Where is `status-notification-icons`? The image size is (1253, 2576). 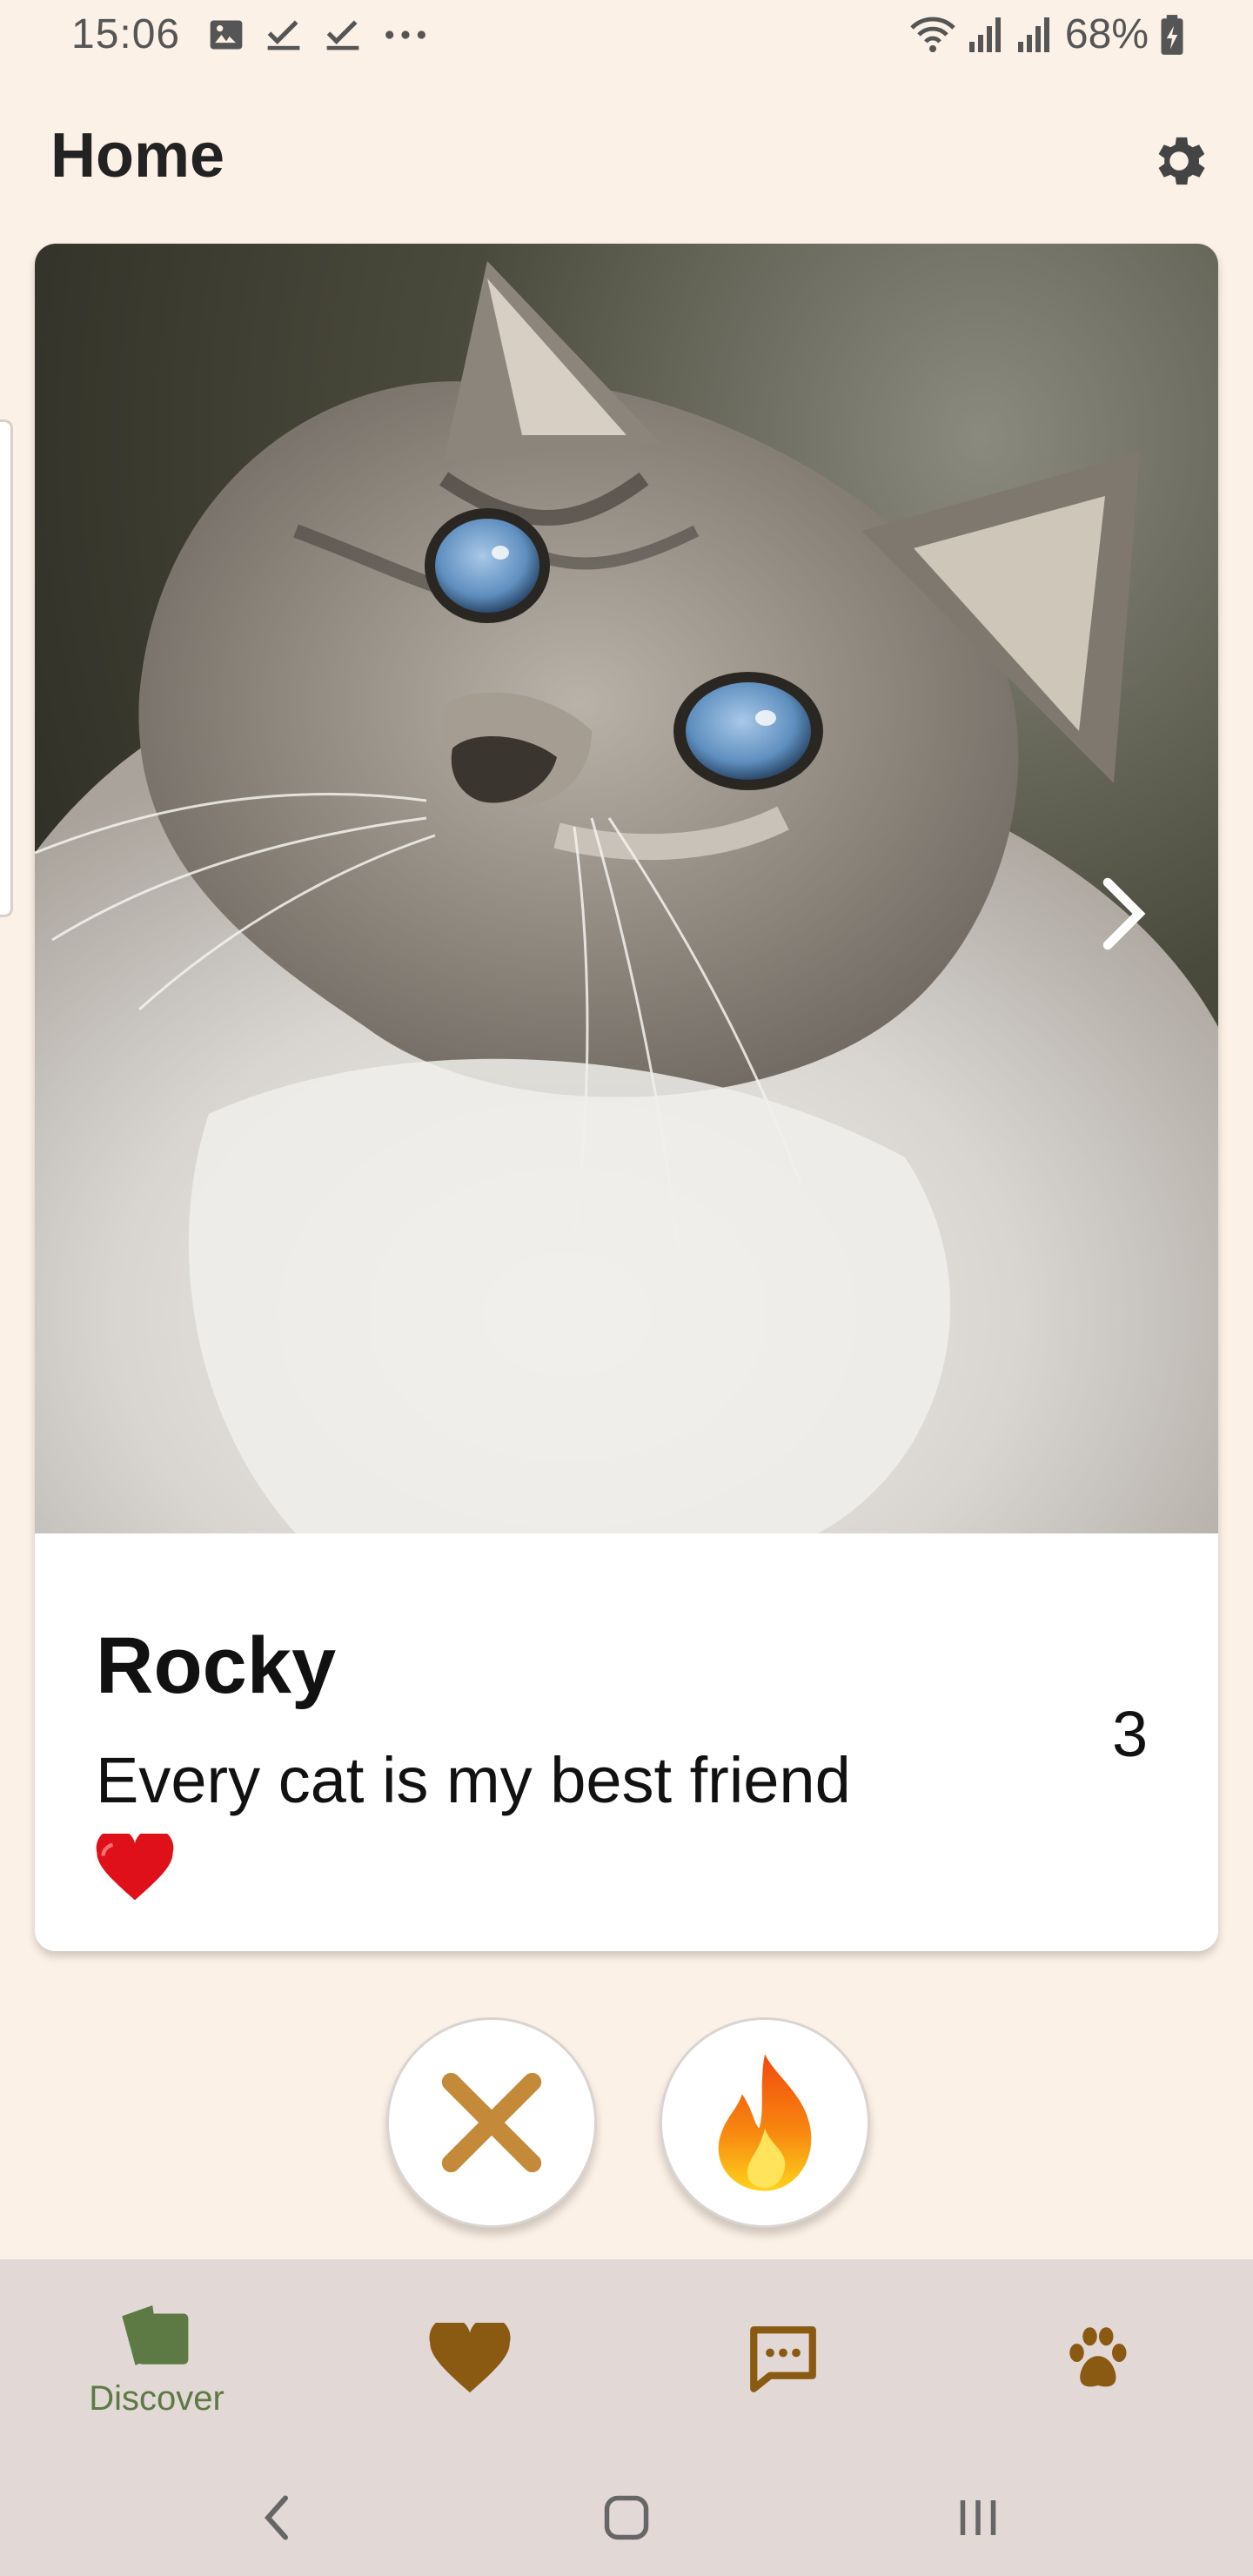
status-notification-icons is located at coordinates (318, 35).